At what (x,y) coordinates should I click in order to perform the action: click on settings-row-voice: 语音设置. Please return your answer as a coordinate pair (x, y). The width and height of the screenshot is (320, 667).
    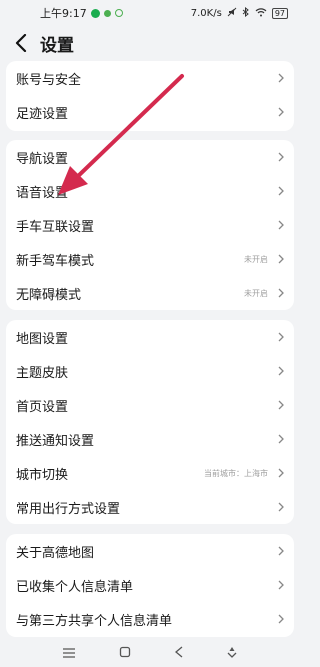
    Looking at the image, I should click on (150, 191).